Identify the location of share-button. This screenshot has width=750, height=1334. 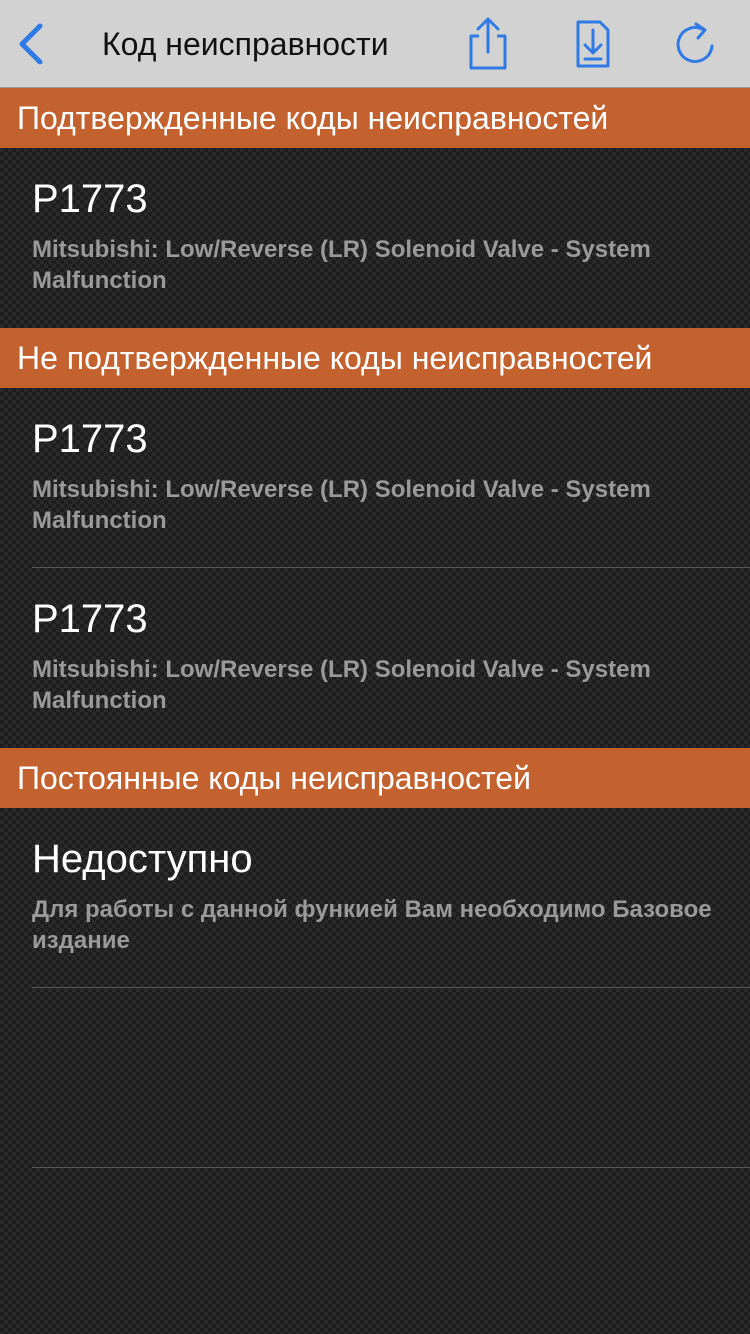
(487, 44).